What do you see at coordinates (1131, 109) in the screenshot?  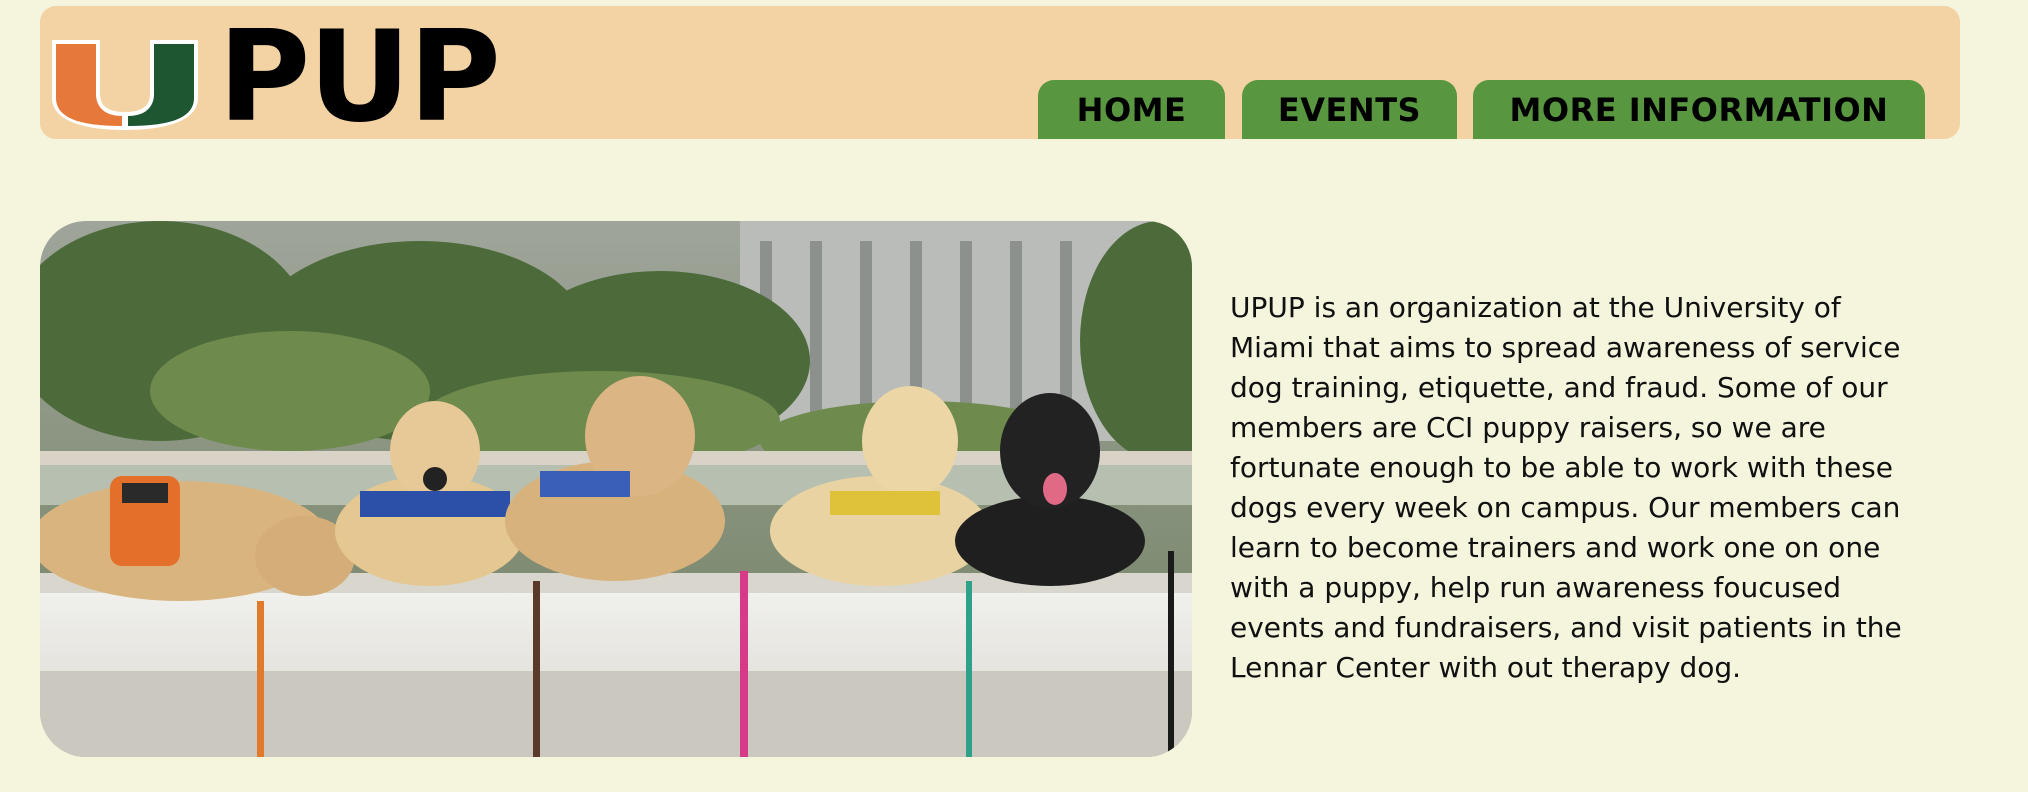 I see `nav-tab-home: HOME` at bounding box center [1131, 109].